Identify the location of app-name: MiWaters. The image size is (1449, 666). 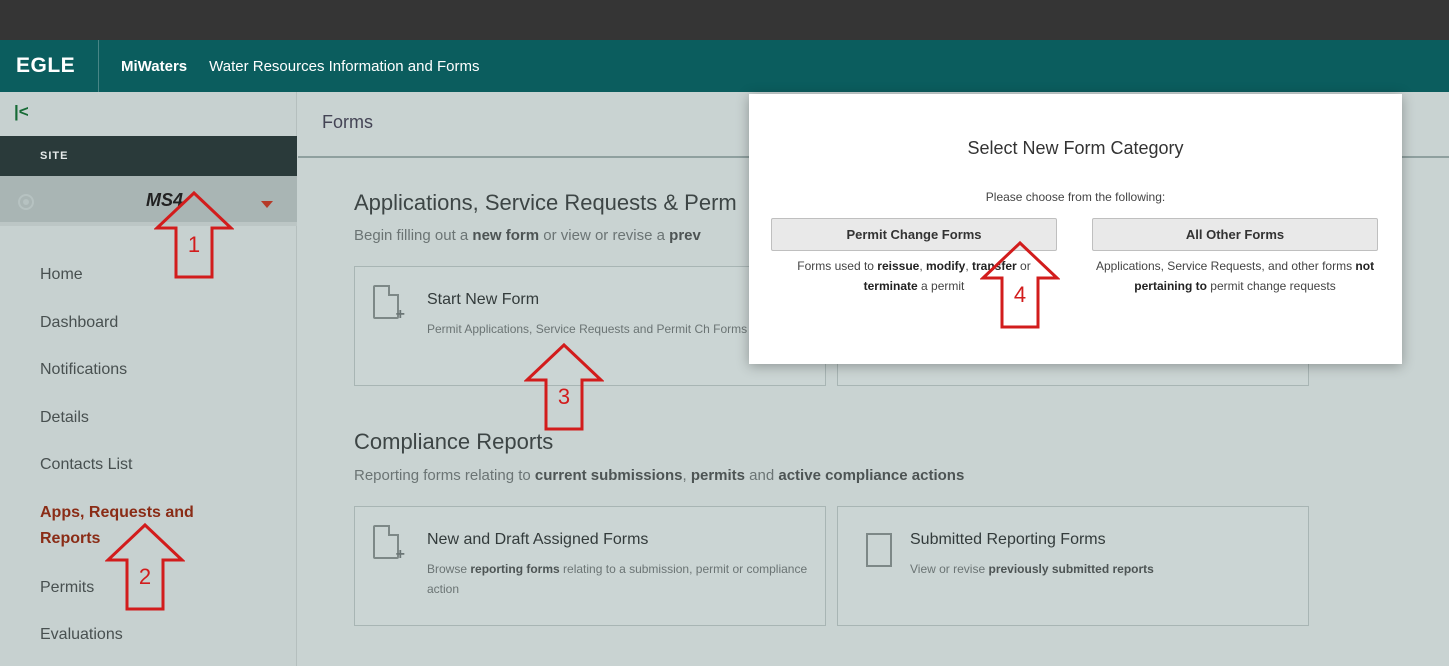
(143, 66).